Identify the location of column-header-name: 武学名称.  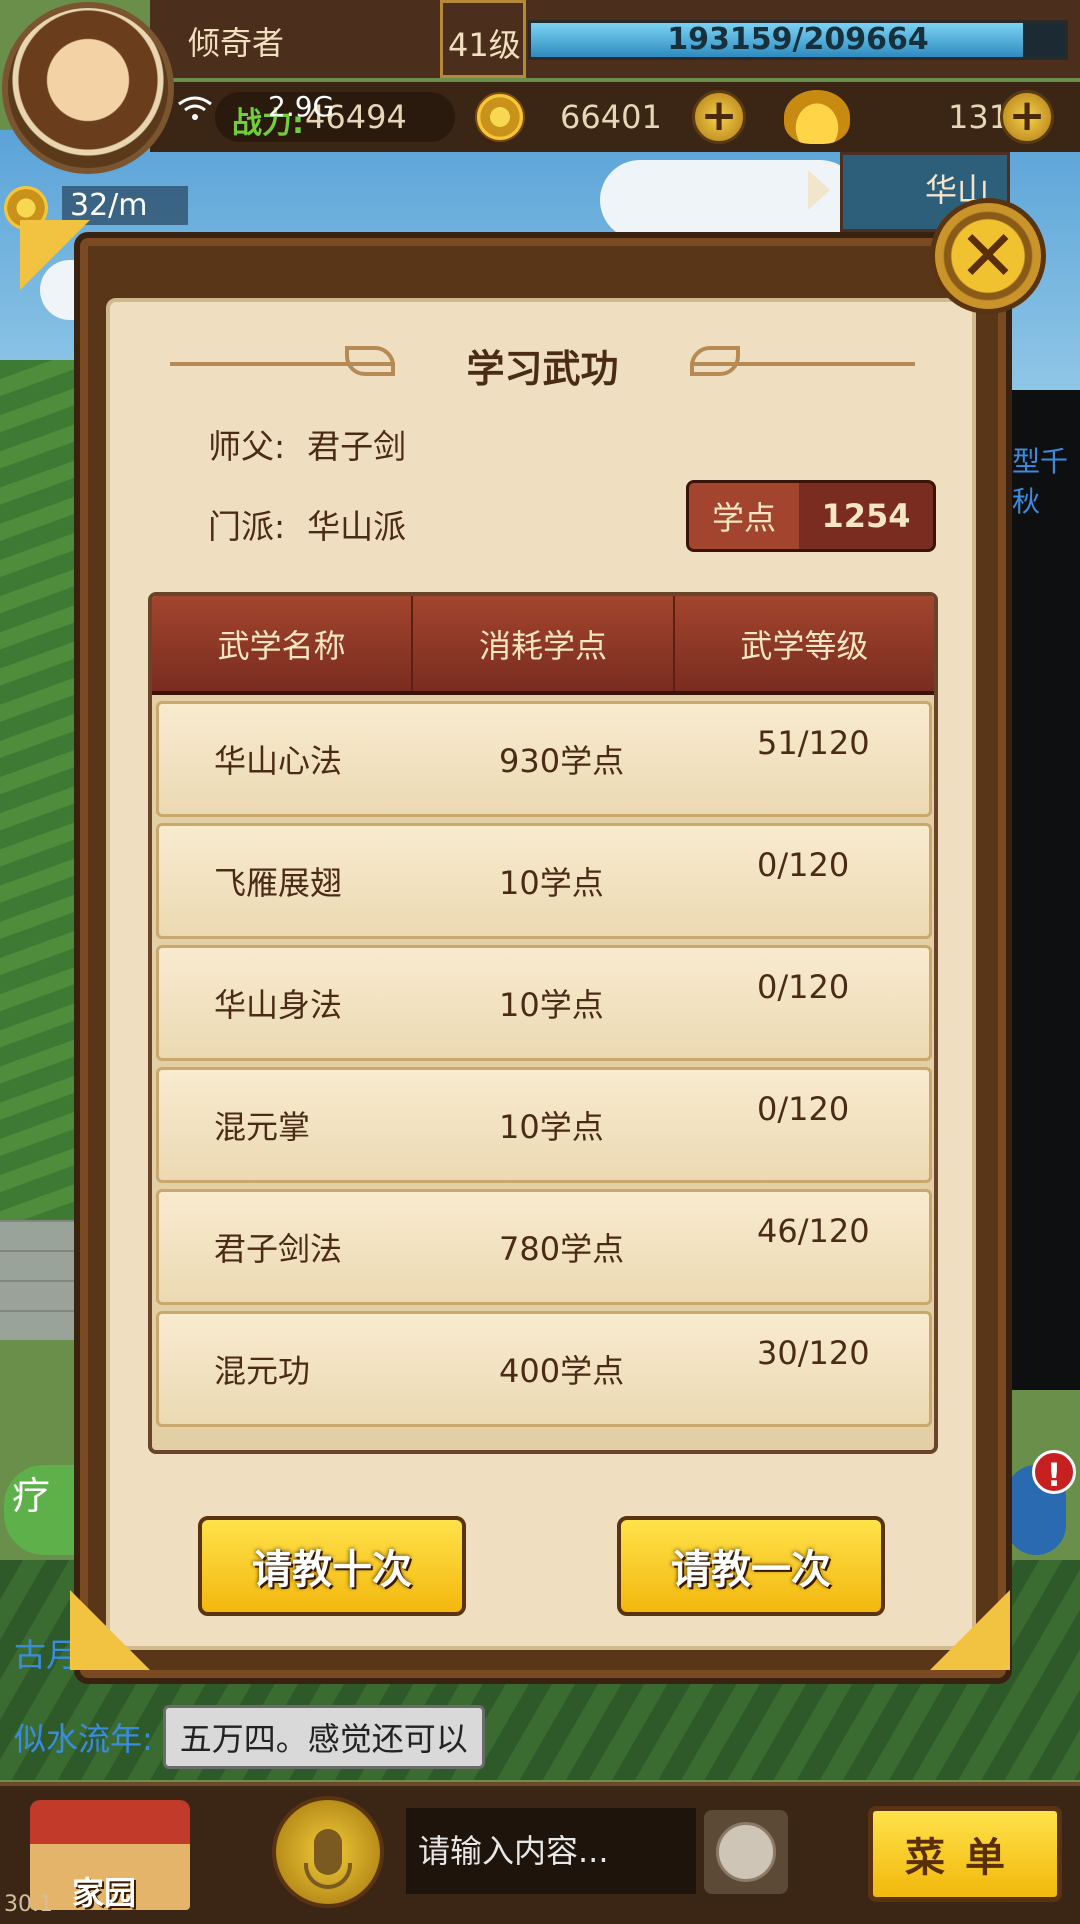
(283, 643).